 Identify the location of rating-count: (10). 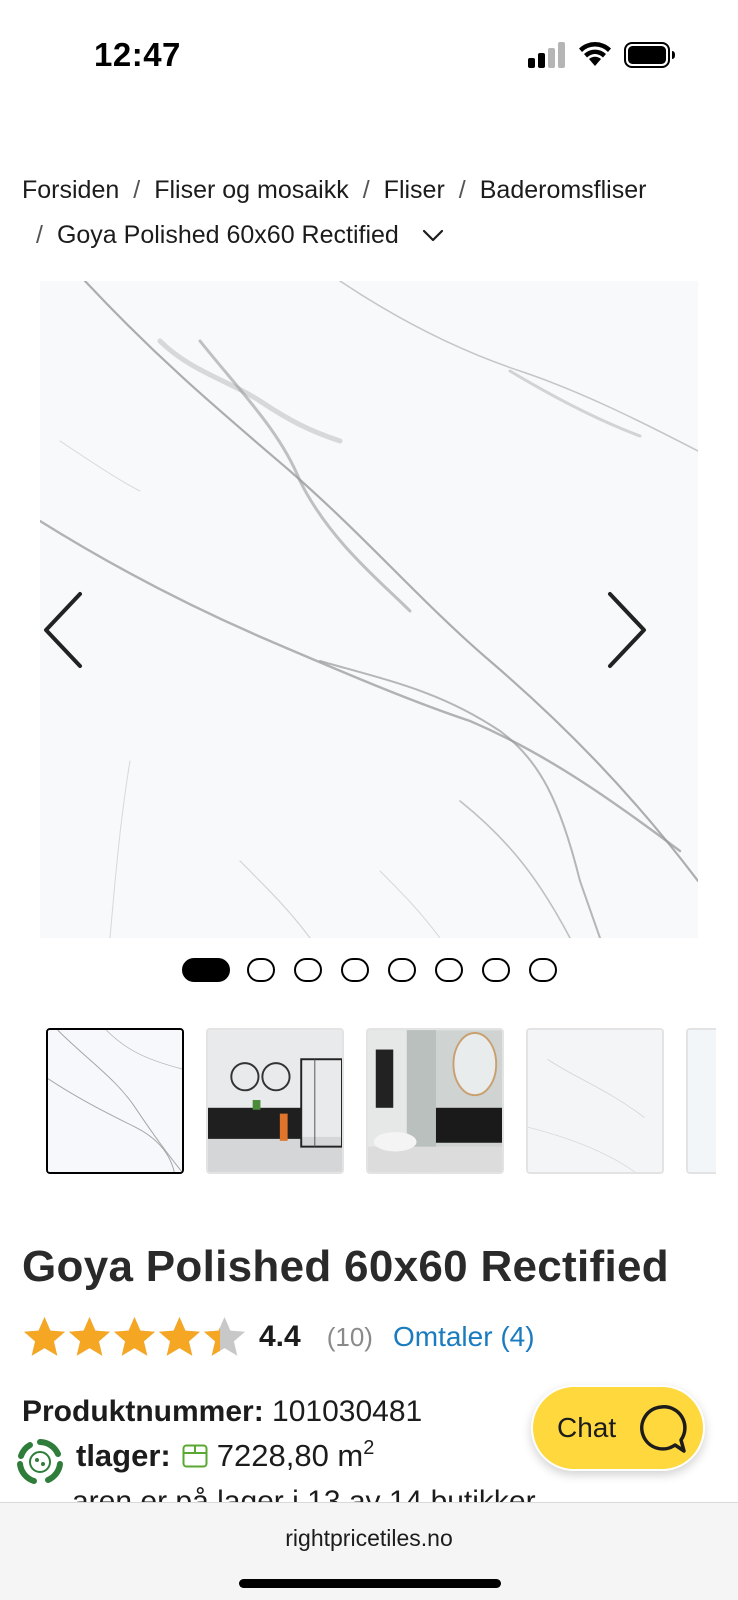
(349, 1336).